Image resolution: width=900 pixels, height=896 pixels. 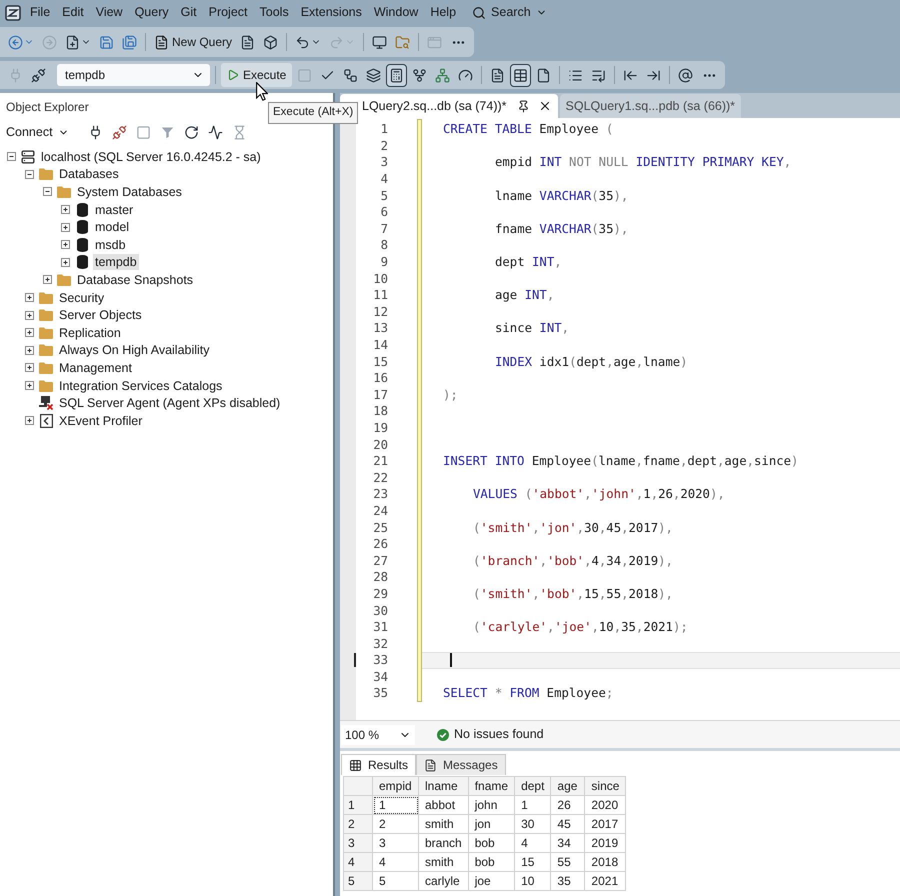 I want to click on calculator-button, so click(x=397, y=75).